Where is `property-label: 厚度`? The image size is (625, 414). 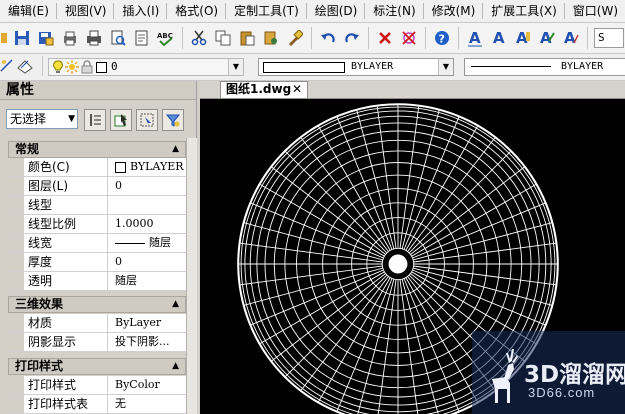 property-label: 厚度 is located at coordinates (66, 262).